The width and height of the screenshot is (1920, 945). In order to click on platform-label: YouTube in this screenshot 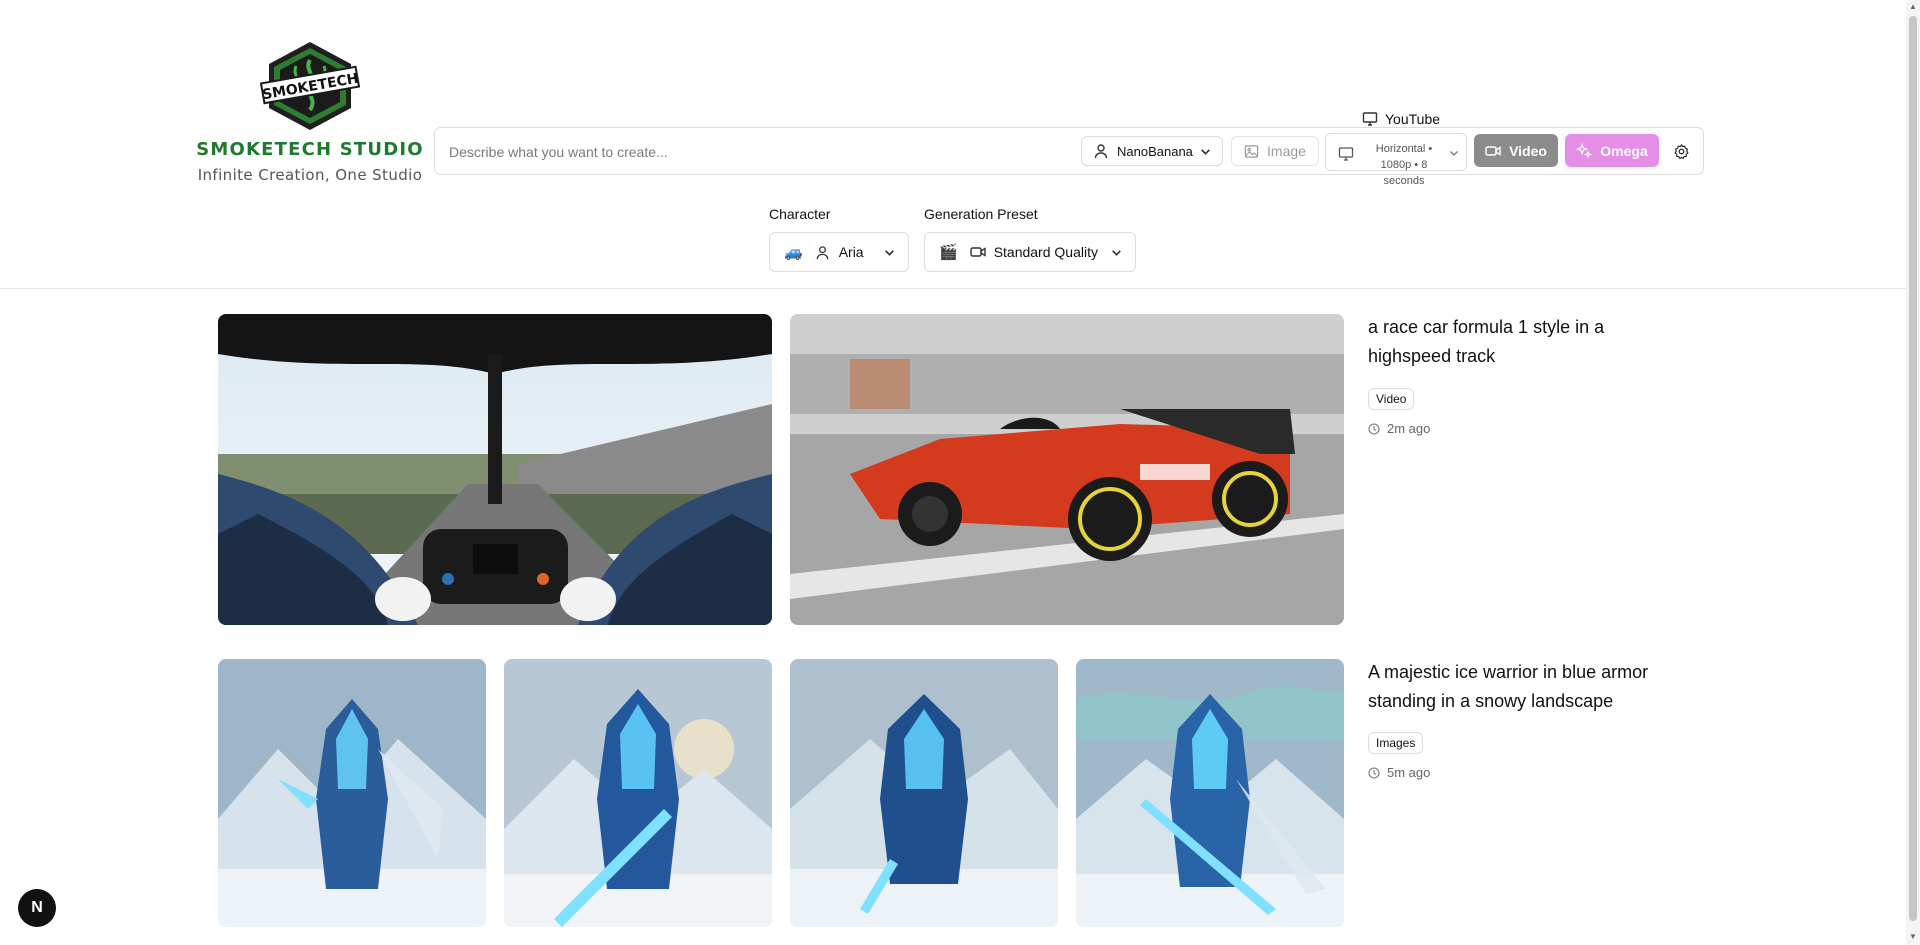, I will do `click(1401, 119)`.